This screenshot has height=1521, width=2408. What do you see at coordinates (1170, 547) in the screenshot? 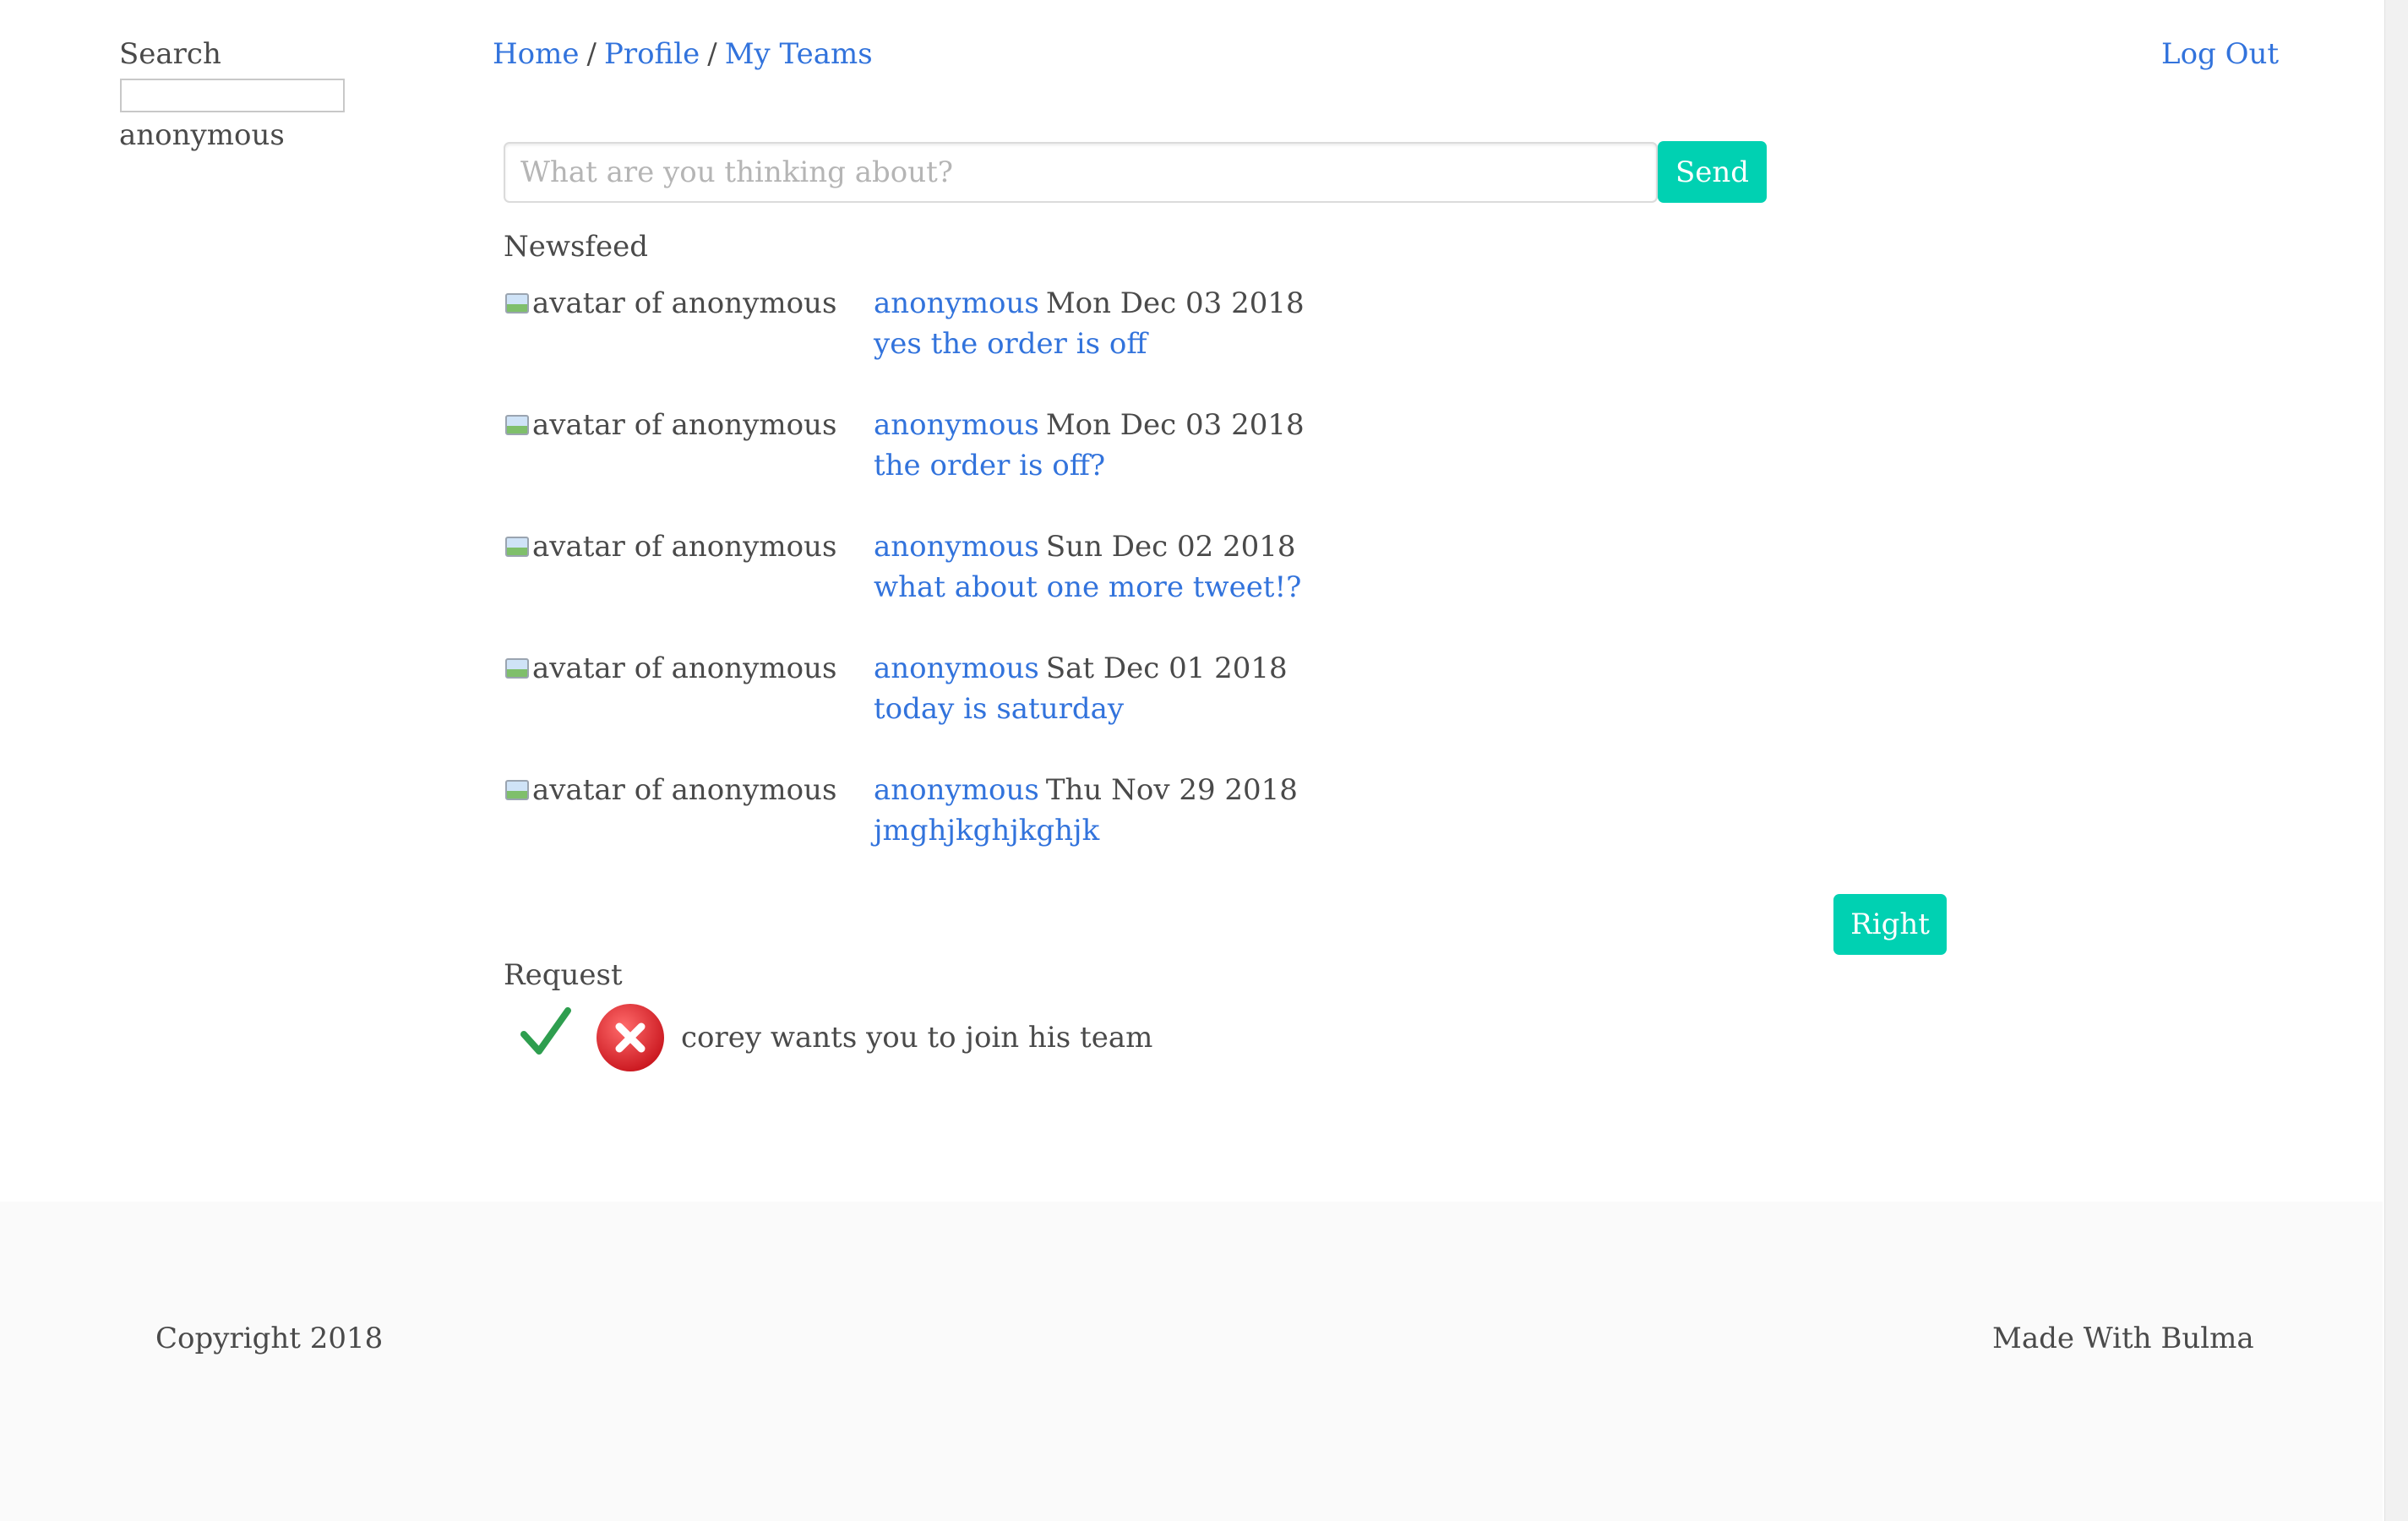
I see `post-date: Sun Dec 02 2018` at bounding box center [1170, 547].